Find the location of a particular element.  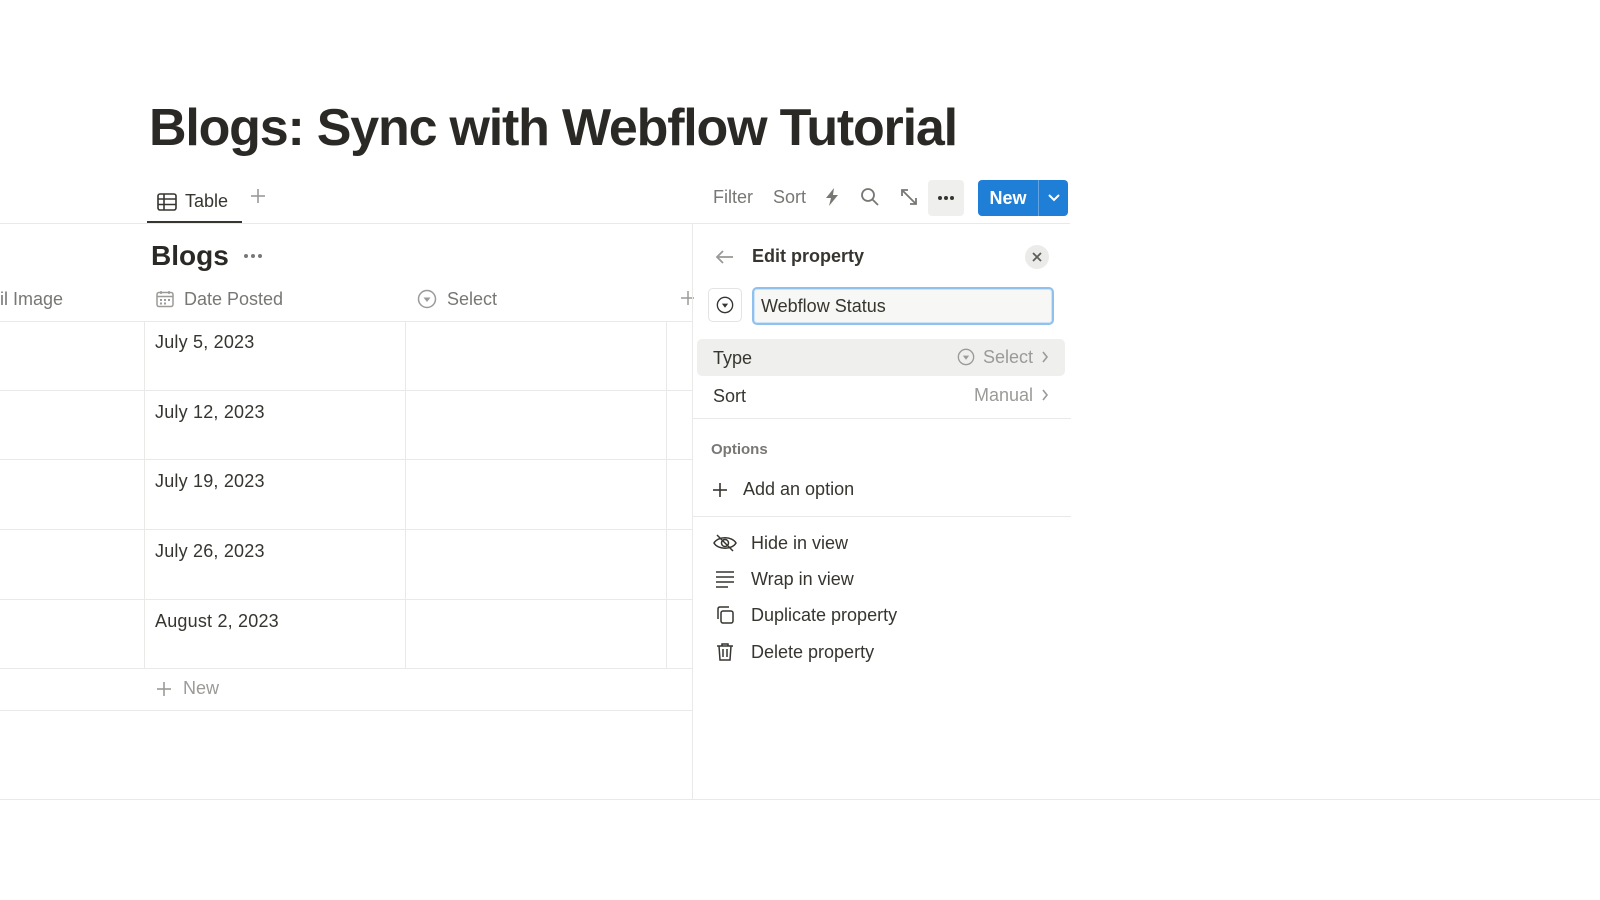

edit-property-title: Edit property is located at coordinates (808, 256).